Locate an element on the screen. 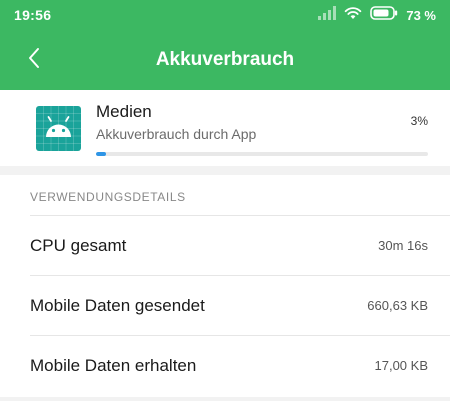 The image size is (450, 401). signal-icon is located at coordinates (327, 15).